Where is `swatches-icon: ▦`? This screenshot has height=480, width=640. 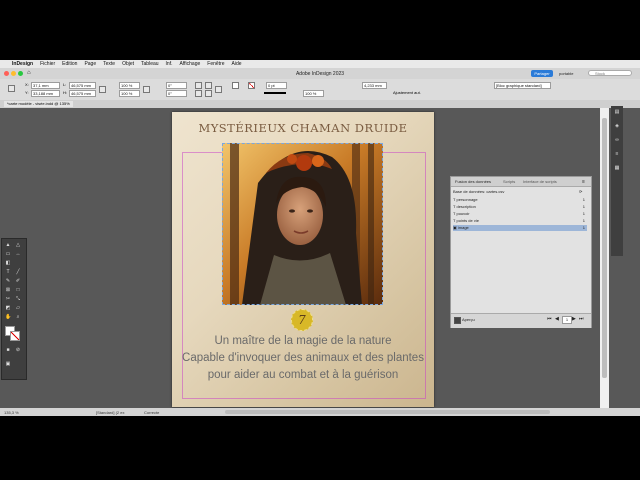 swatches-icon: ▦ is located at coordinates (617, 168).